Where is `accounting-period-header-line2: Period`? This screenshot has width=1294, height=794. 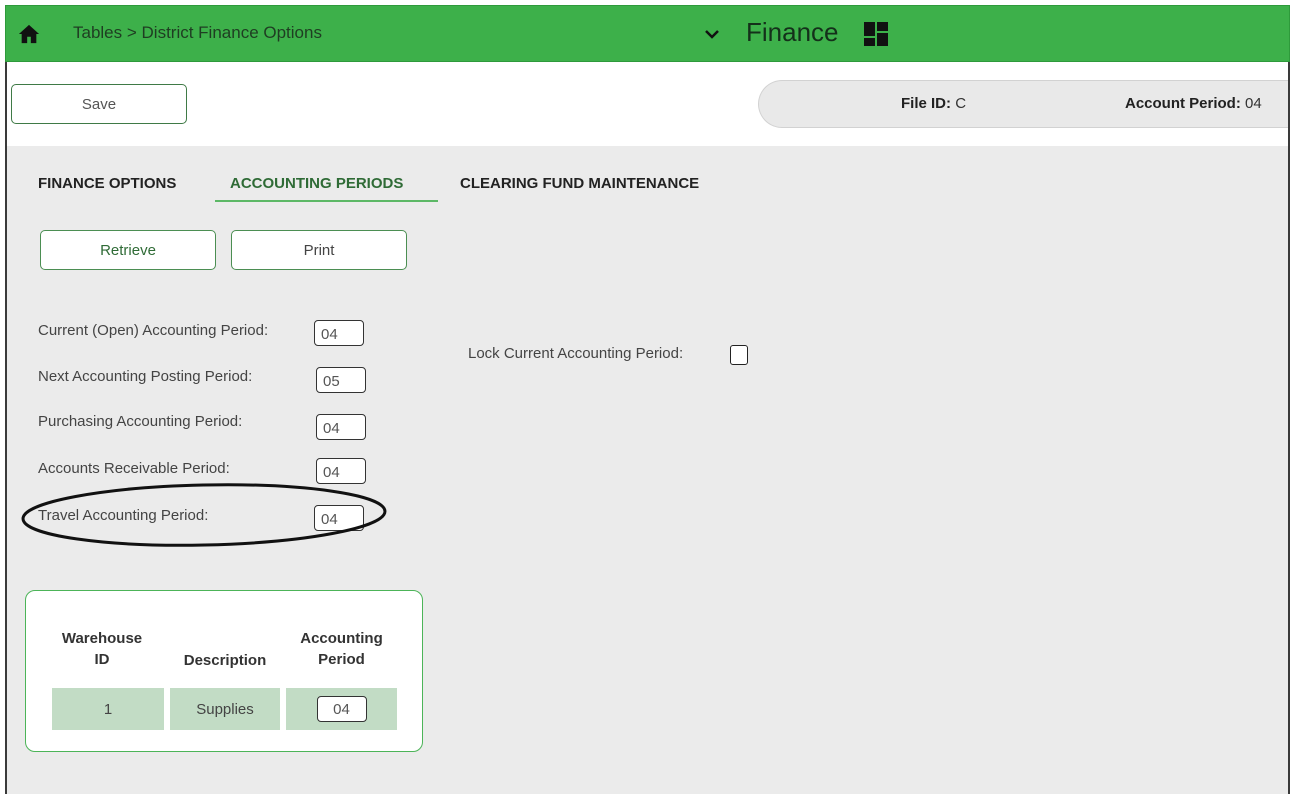
accounting-period-header-line2: Period is located at coordinates (341, 659).